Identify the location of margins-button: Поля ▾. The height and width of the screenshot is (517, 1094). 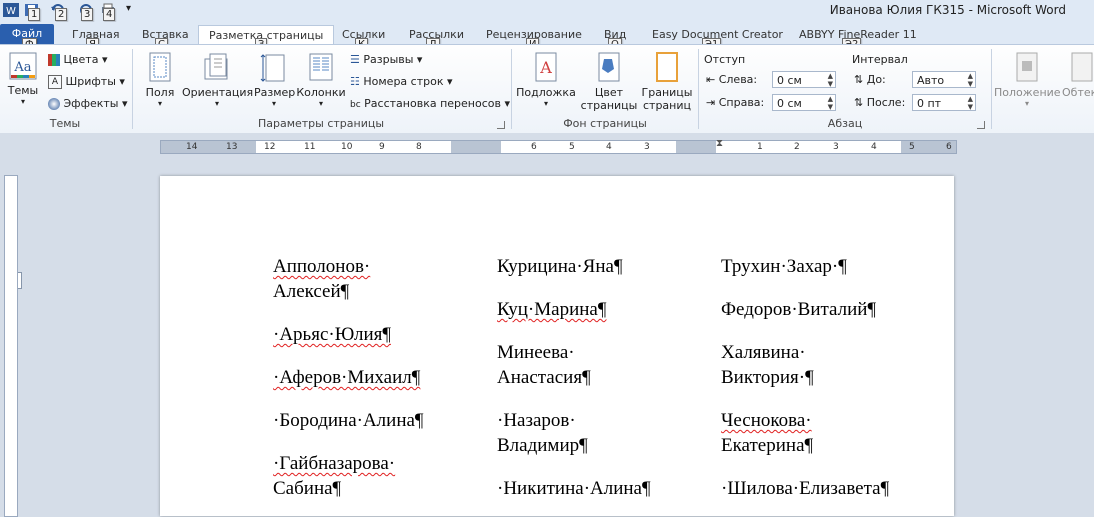
(160, 79).